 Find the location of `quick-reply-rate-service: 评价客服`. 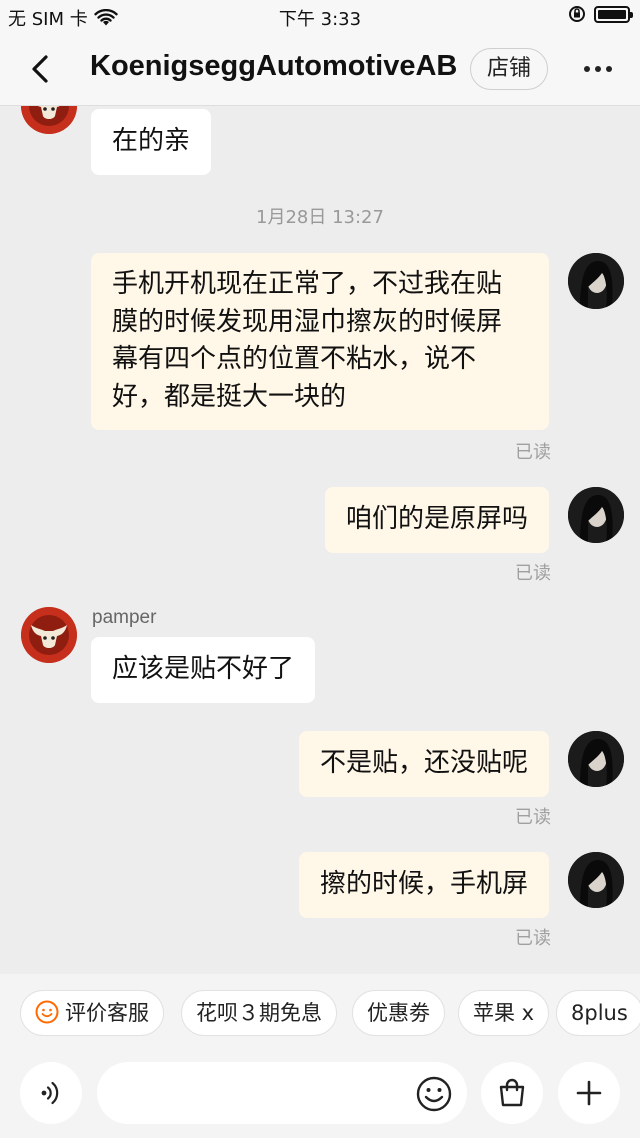

quick-reply-rate-service: 评价客服 is located at coordinates (92, 1013).